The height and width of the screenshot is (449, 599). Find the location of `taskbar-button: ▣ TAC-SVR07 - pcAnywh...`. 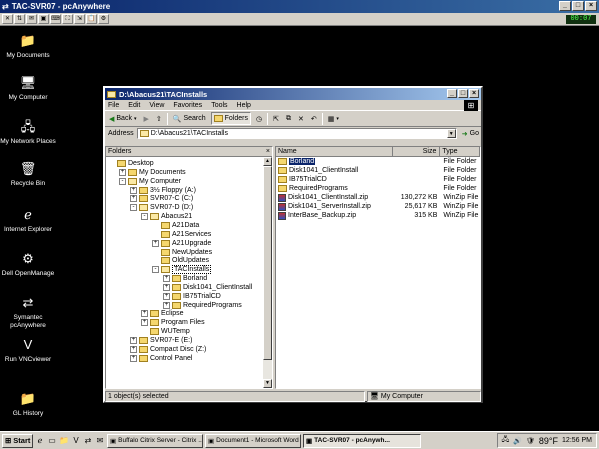

taskbar-button: ▣ TAC-SVR07 - pcAnywh... is located at coordinates (362, 440).